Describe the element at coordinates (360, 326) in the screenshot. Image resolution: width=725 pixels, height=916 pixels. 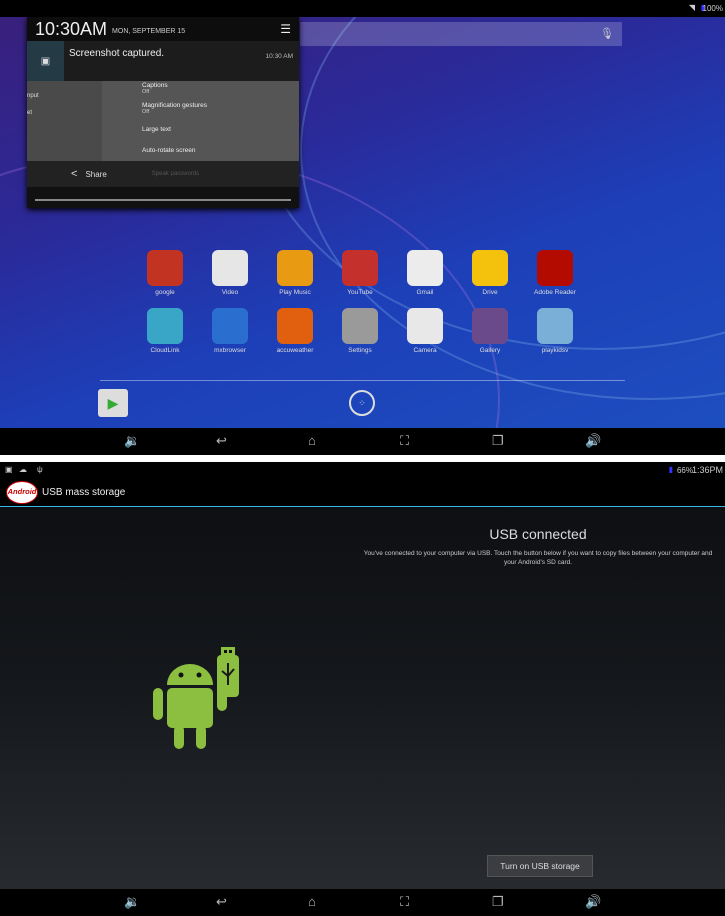
I see `settings-icon` at that location.